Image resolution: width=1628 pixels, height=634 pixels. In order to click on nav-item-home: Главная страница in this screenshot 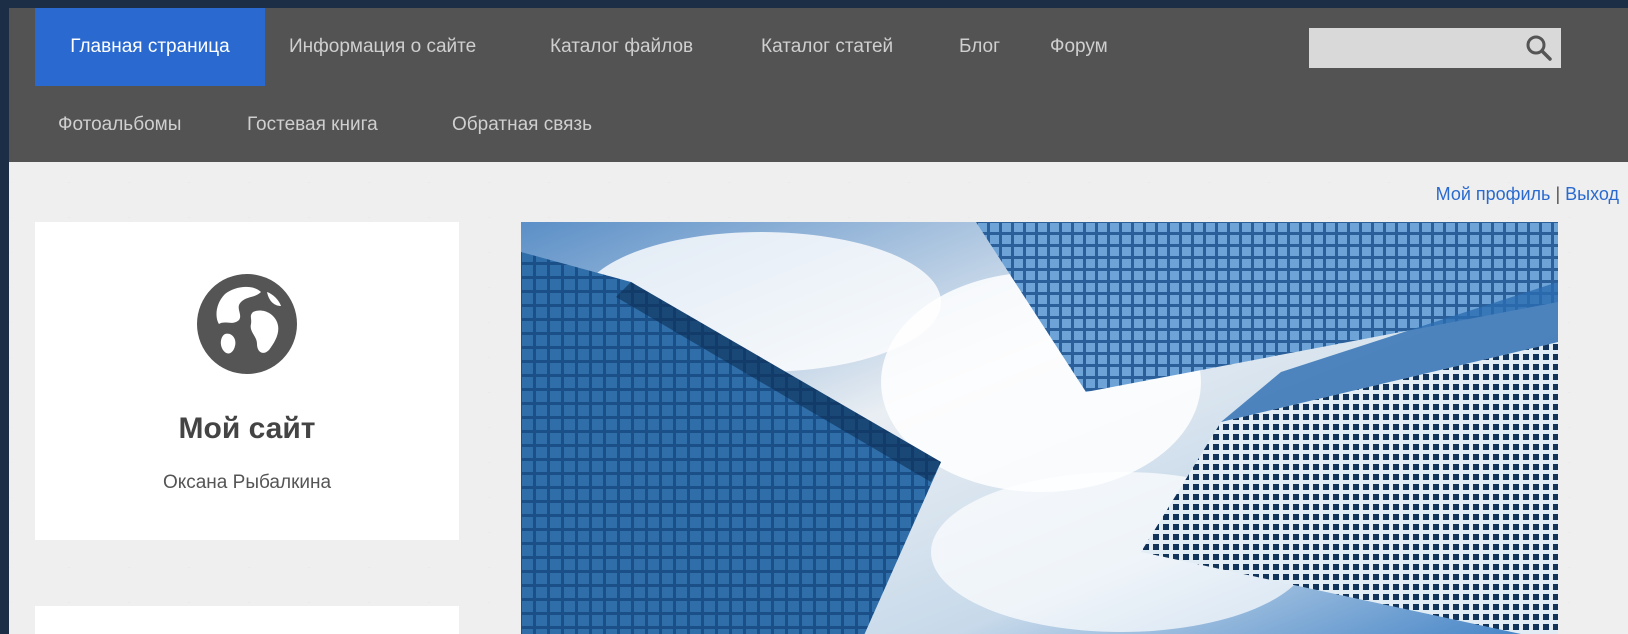, I will do `click(150, 47)`.